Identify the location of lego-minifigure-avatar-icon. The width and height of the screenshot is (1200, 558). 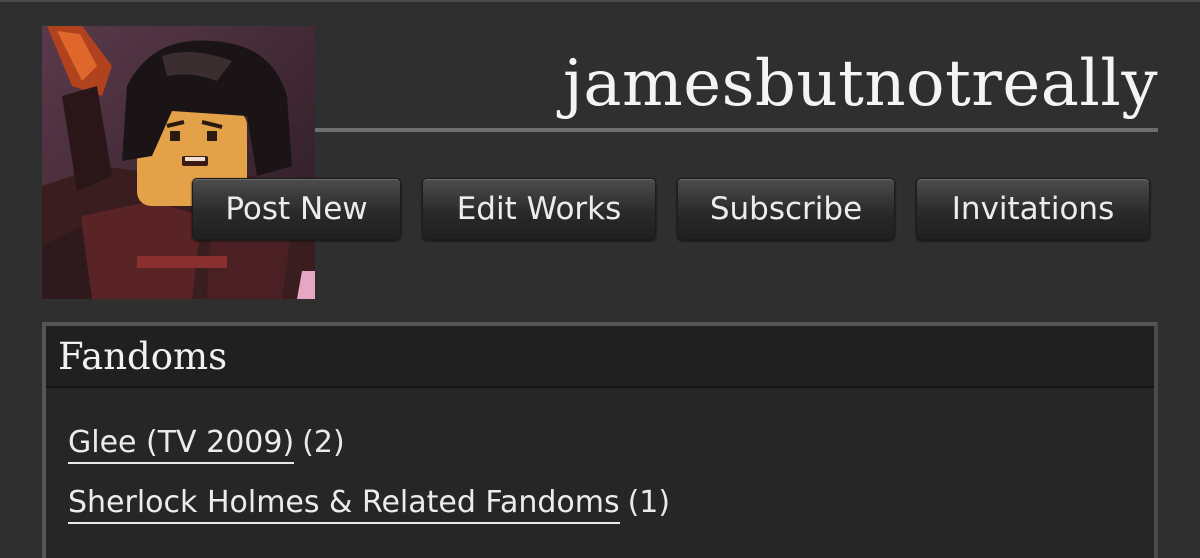
(178, 162).